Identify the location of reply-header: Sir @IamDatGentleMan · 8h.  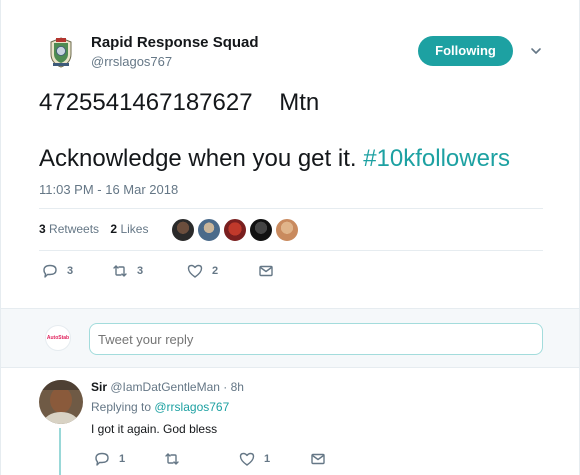
(167, 387).